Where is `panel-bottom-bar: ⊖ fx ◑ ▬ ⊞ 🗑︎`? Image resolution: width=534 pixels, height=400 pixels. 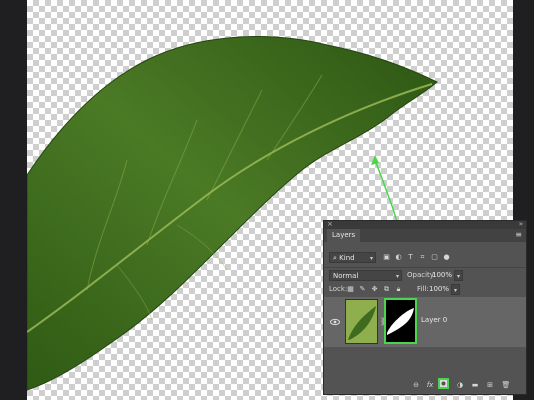 panel-bottom-bar: ⊖ fx ◑ ▬ ⊞ 🗑︎ is located at coordinates (425, 385).